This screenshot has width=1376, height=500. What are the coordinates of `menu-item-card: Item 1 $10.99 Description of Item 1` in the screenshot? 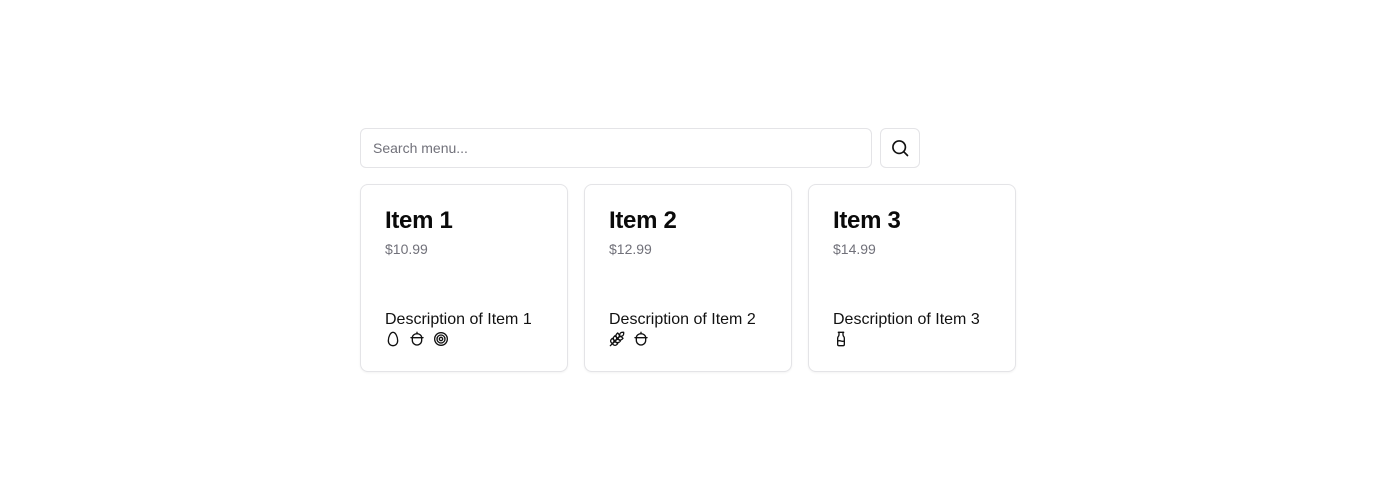 It's located at (464, 278).